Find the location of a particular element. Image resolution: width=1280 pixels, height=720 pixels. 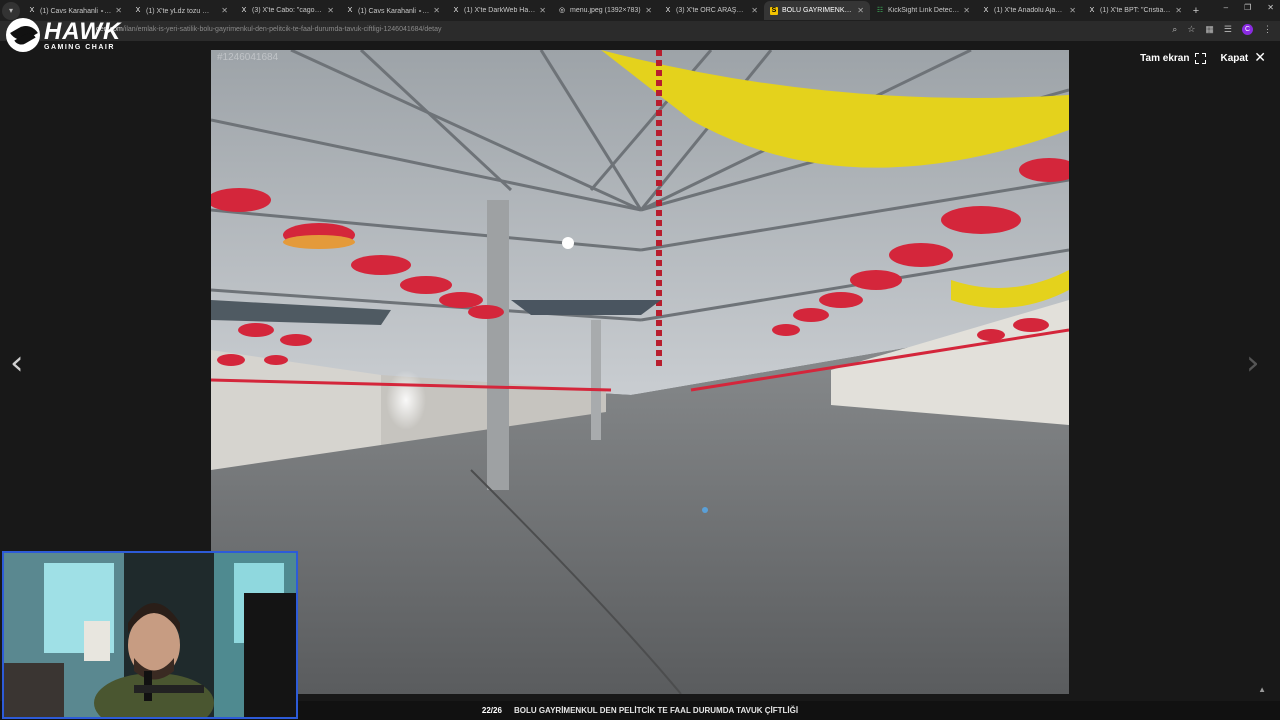

browser-tab: X (1) X'te yLdz tozu 👁 "Ar ✕ is located at coordinates (181, 10).